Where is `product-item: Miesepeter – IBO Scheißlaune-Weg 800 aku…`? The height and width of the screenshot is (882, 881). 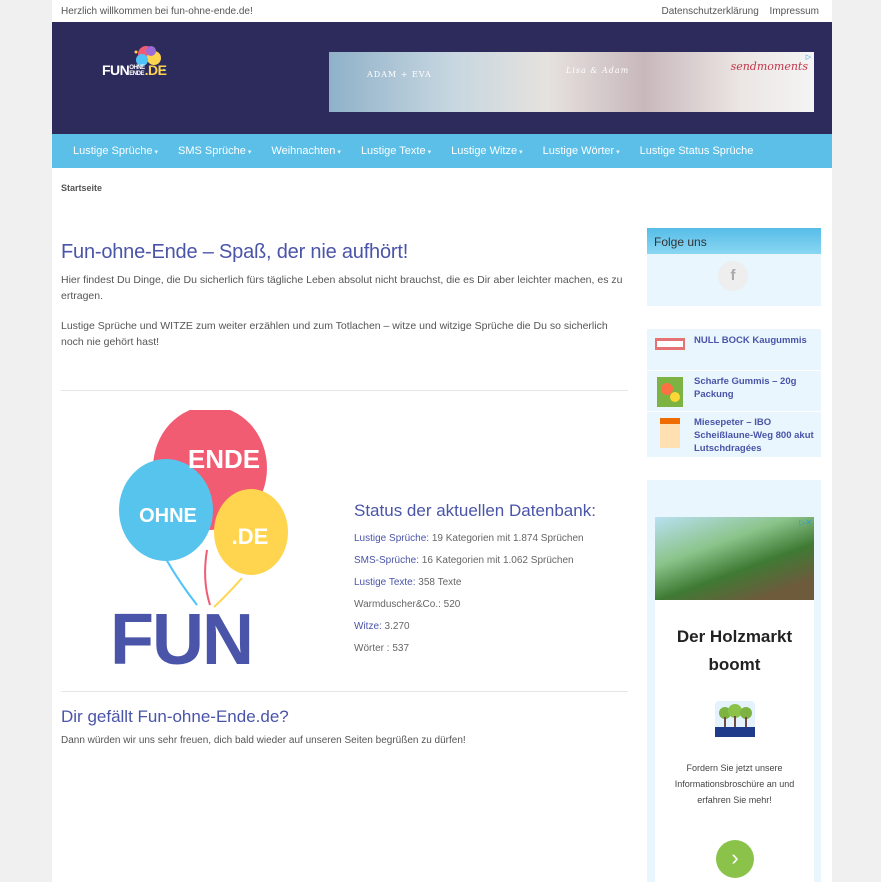 product-item: Miesepeter – IBO Scheißlaune-Weg 800 aku… is located at coordinates (734, 436).